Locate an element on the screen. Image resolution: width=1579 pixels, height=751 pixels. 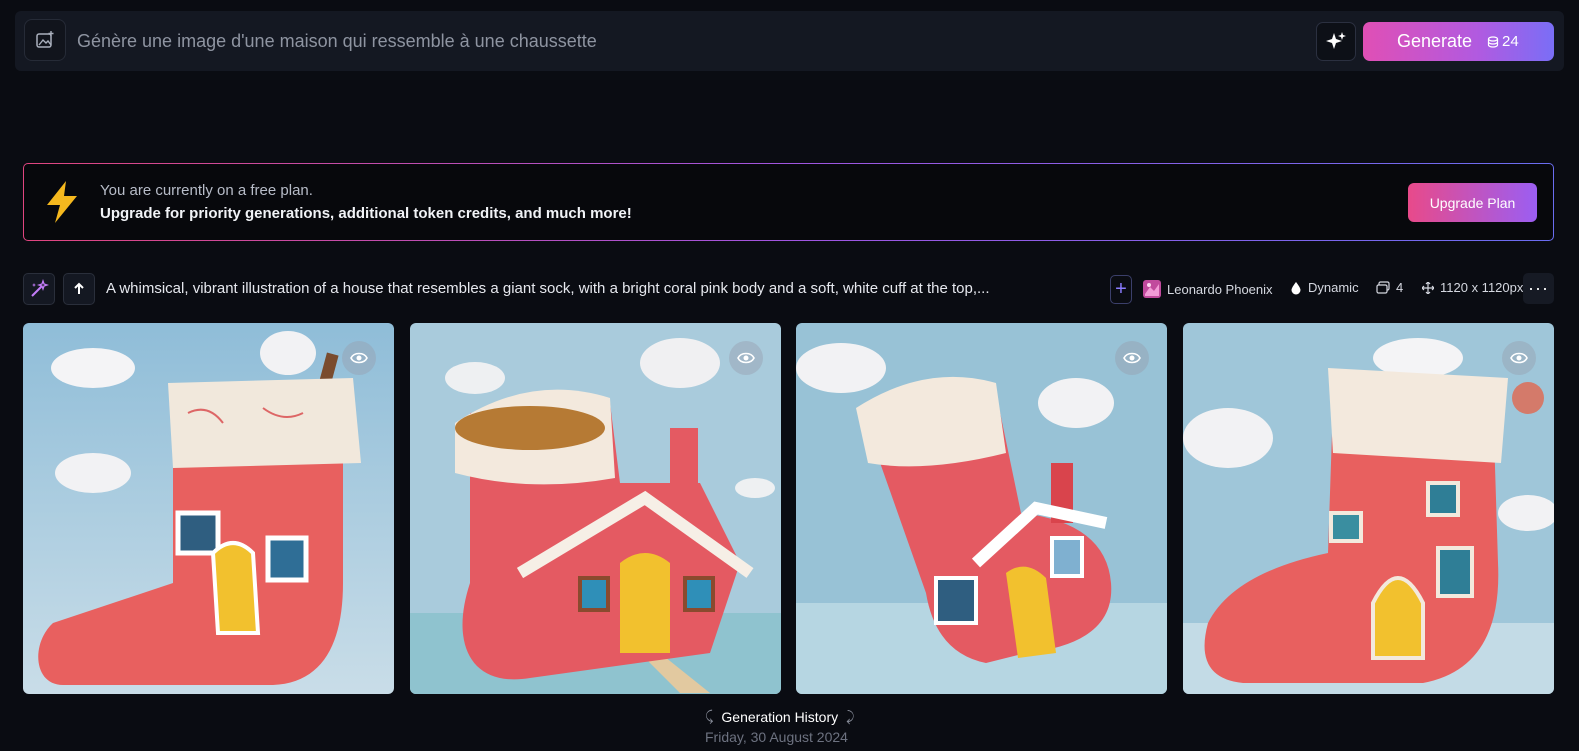
add-prompt-button: + is located at coordinates (1121, 289).